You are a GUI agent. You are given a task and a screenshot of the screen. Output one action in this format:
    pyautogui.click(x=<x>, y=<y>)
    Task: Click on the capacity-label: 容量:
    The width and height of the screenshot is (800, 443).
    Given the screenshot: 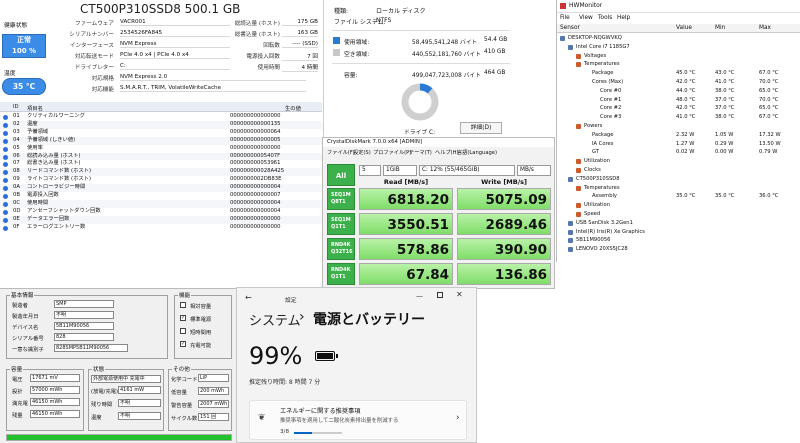 What is the action you would take?
    pyautogui.click(x=351, y=76)
    